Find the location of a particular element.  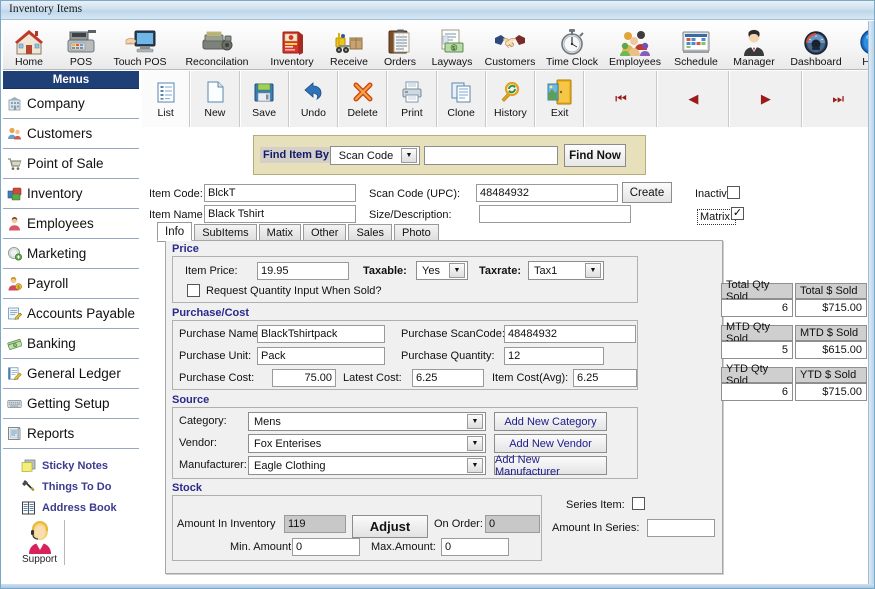

purchase-unit-input is located at coordinates (321, 356).